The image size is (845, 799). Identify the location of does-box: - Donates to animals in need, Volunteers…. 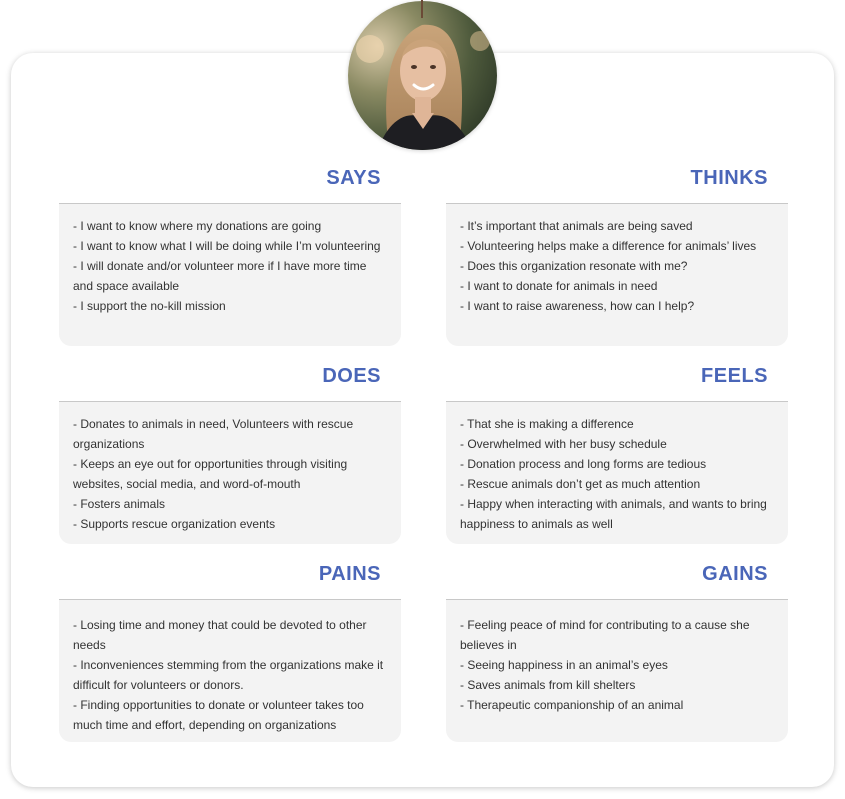
(230, 472).